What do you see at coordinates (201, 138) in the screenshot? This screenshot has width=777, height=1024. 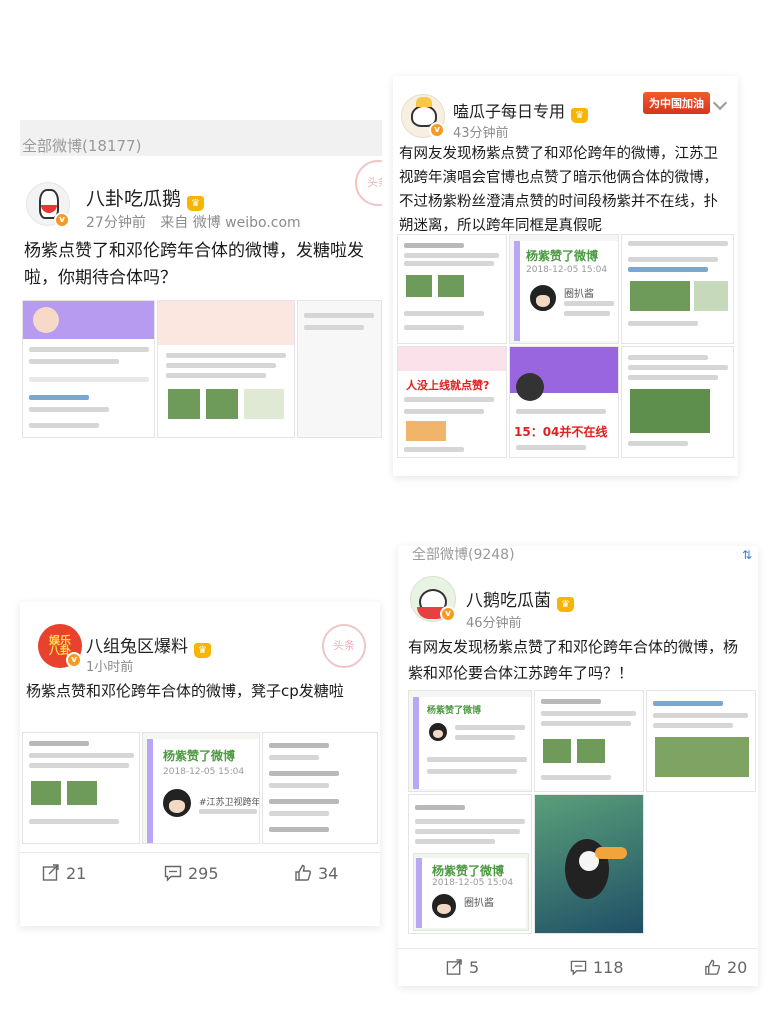 I see `feed-header: 全部微博(18177)` at bounding box center [201, 138].